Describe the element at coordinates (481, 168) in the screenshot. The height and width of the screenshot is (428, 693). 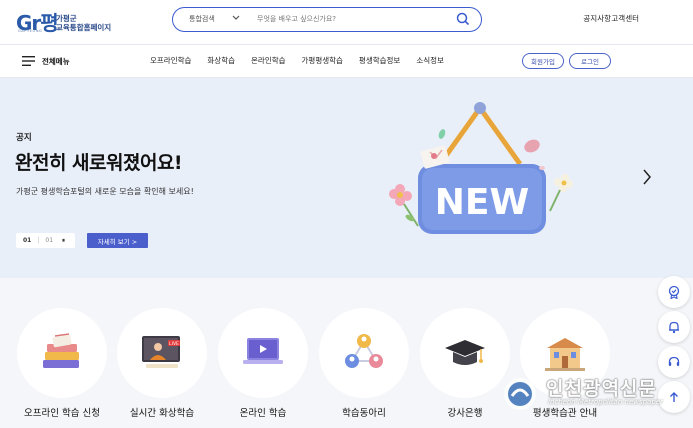
I see `new-sign-illustration: NEW` at that location.